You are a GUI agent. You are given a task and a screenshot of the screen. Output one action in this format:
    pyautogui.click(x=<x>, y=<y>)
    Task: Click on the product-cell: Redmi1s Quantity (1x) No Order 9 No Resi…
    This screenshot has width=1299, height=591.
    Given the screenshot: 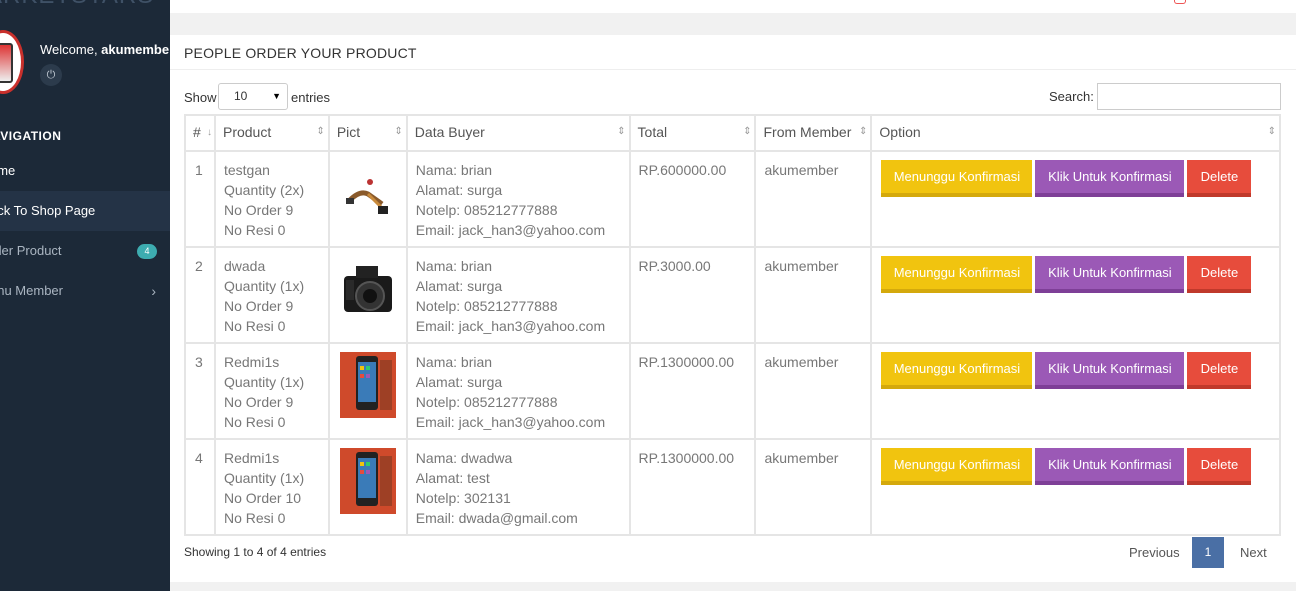 What is the action you would take?
    pyautogui.click(x=271, y=391)
    